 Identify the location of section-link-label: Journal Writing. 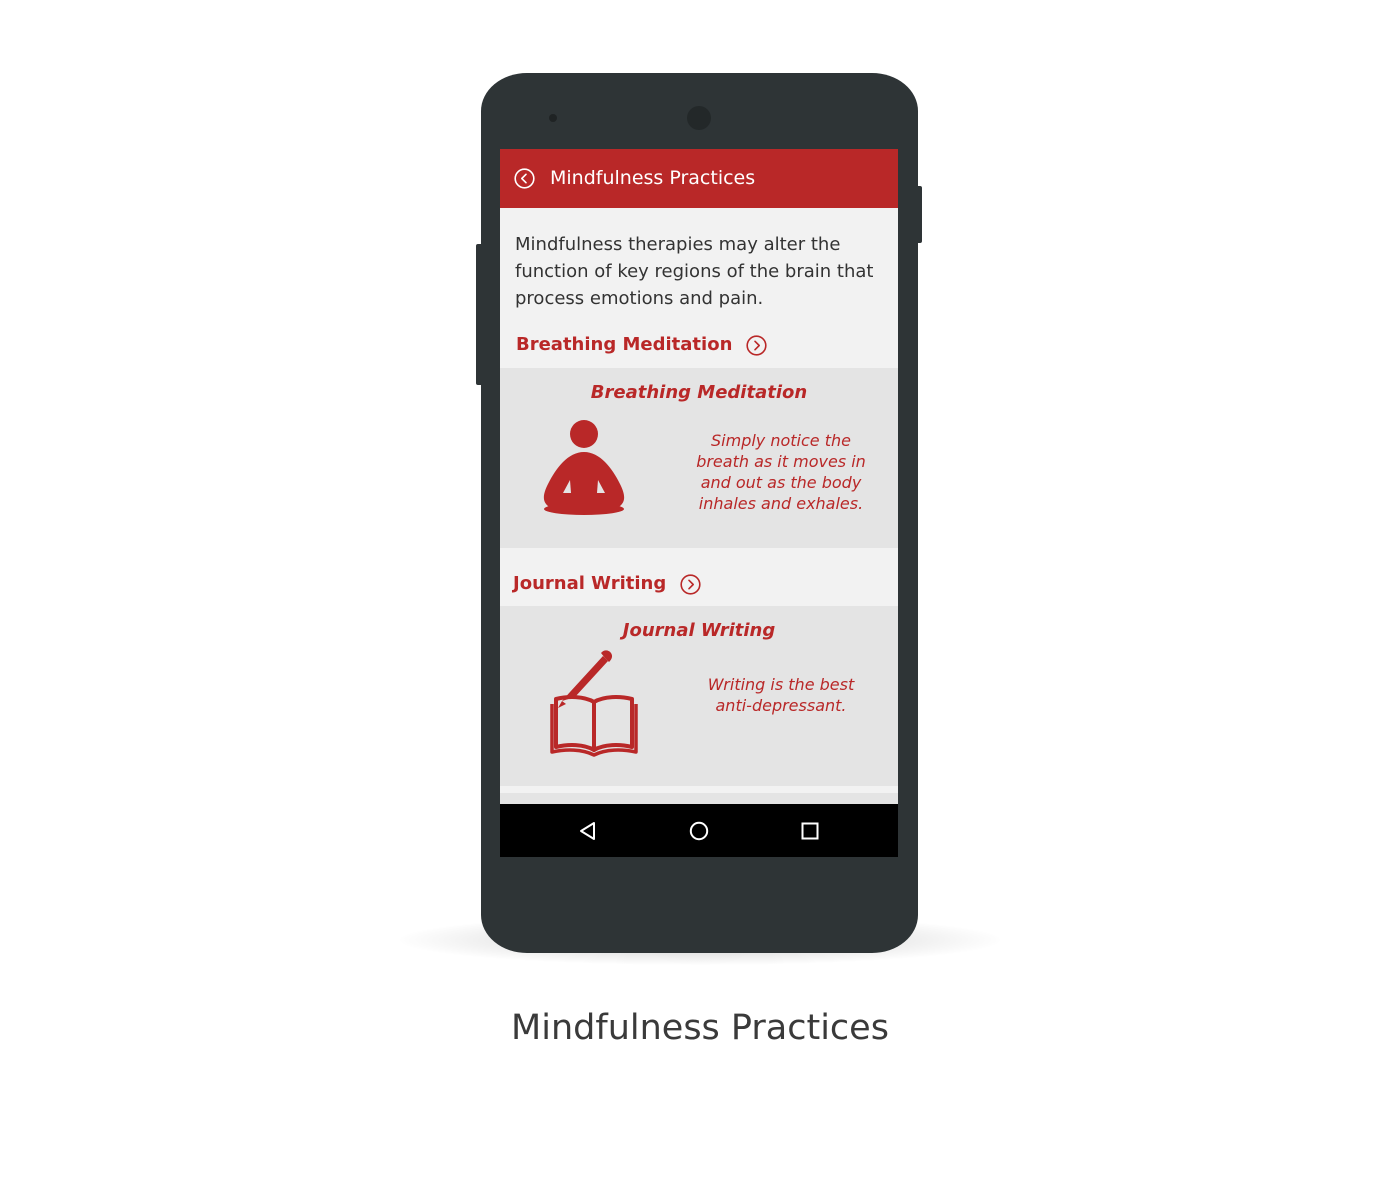
(590, 583).